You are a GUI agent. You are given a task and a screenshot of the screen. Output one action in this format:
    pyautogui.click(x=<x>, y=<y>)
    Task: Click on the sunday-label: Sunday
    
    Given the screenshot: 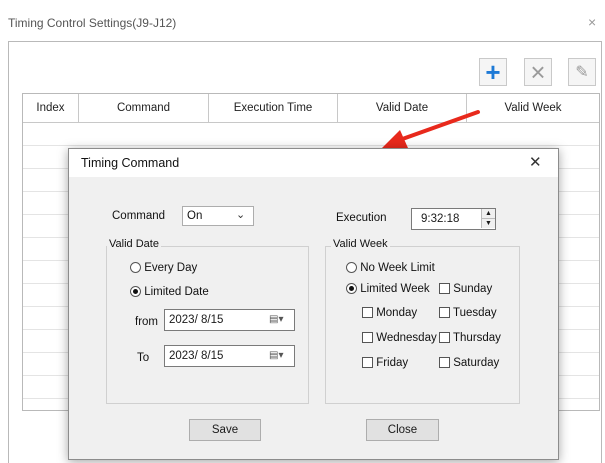 What is the action you would take?
    pyautogui.click(x=473, y=289)
    